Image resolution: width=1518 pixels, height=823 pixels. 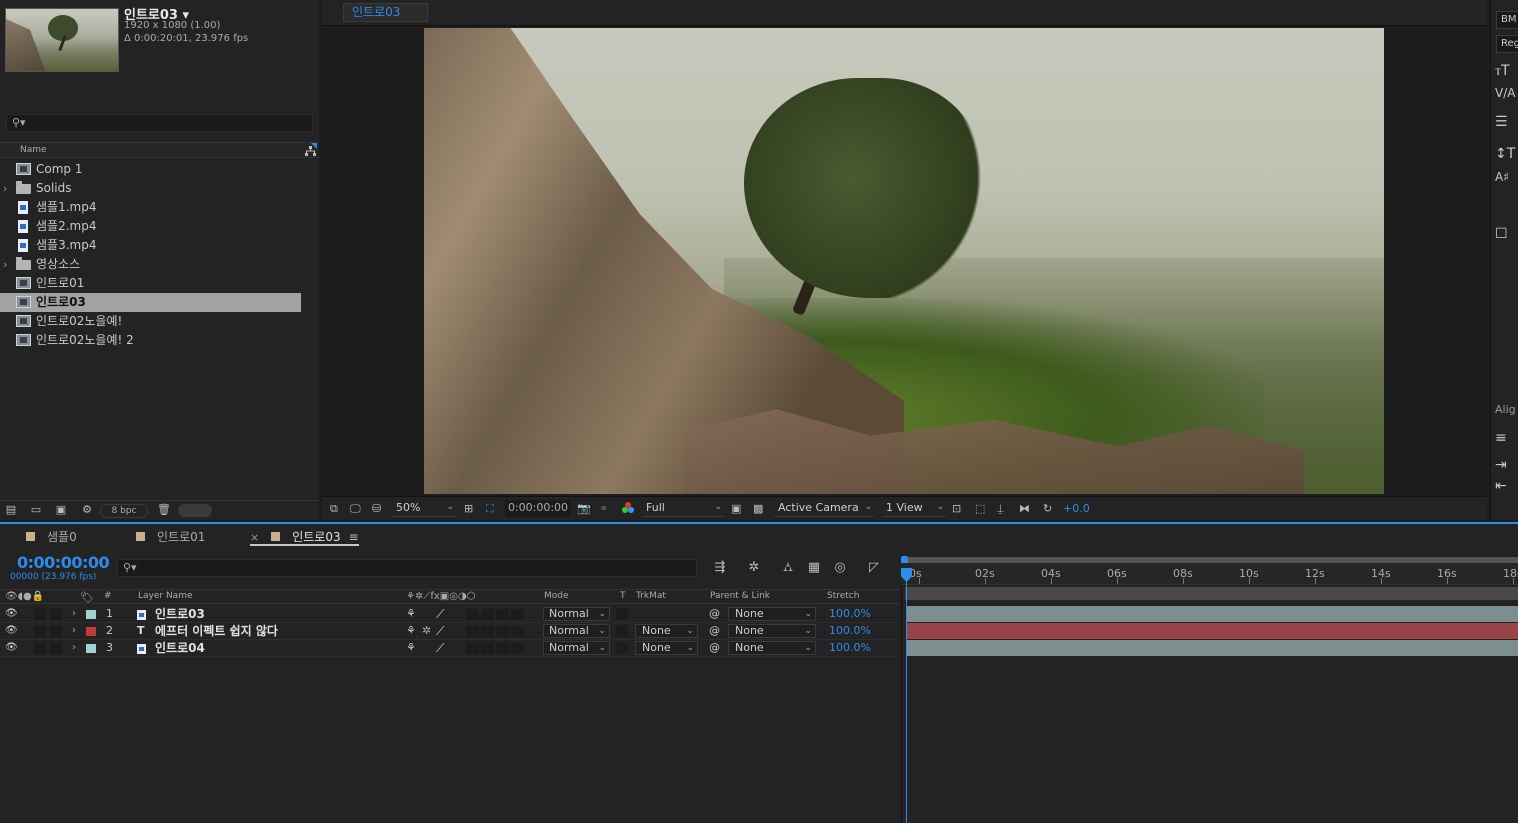 I want to click on project-settings-icon: ⚙, so click(x=87, y=510).